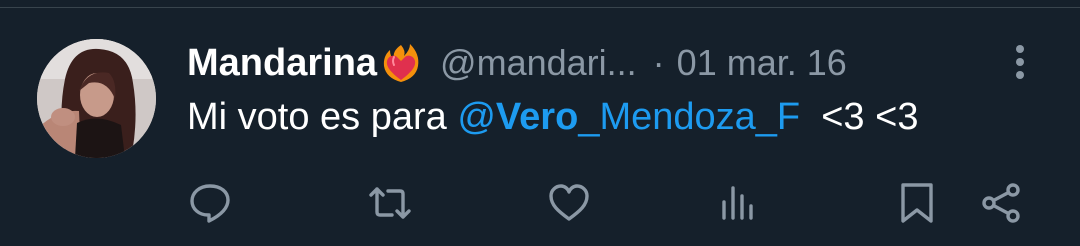 The height and width of the screenshot is (246, 1080). What do you see at coordinates (537, 117) in the screenshot?
I see `mention-highlight: Vero` at bounding box center [537, 117].